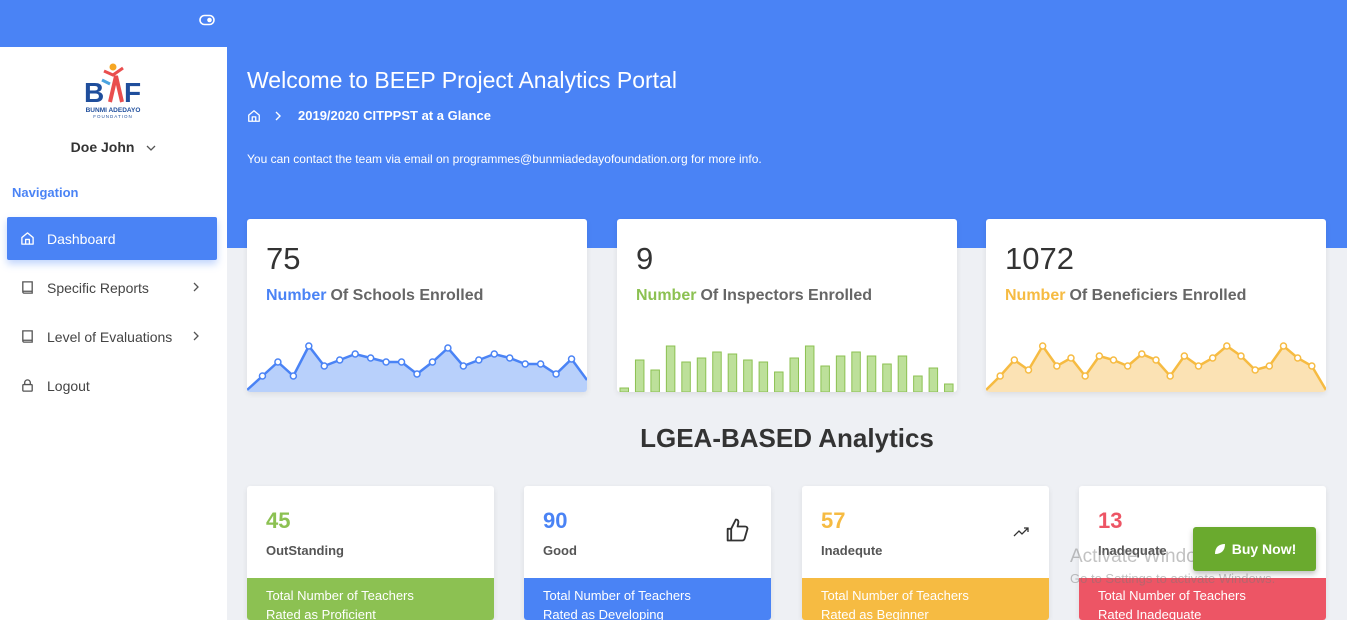 This screenshot has width=1347, height=620. I want to click on svg-text: FOUNDATION, so click(112, 116).